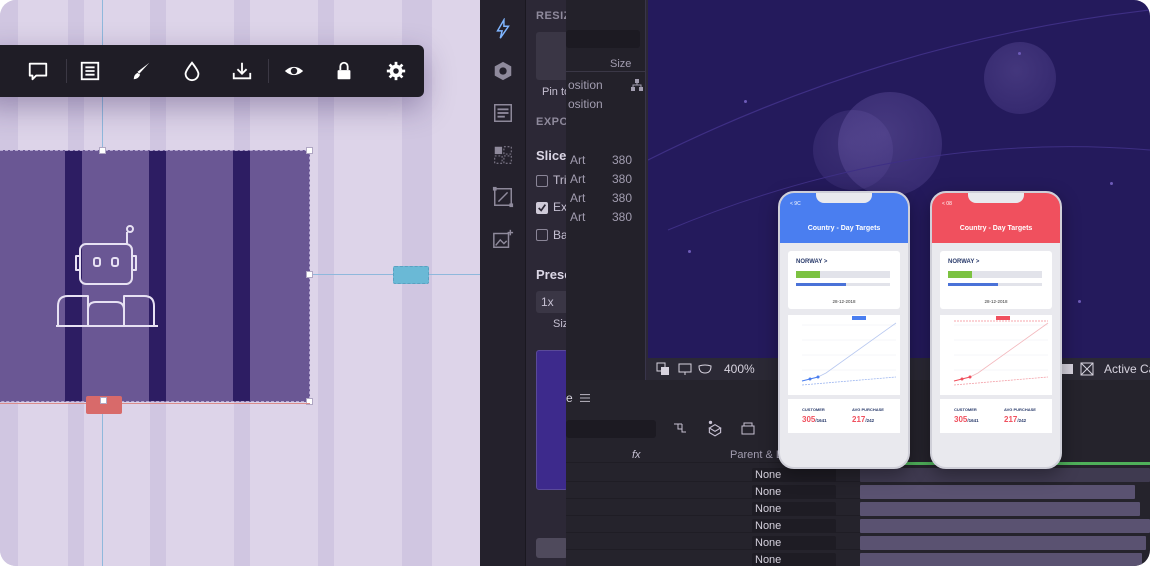 The image size is (1150, 566). What do you see at coordinates (685, 369) in the screenshot?
I see `monitor-icon` at bounding box center [685, 369].